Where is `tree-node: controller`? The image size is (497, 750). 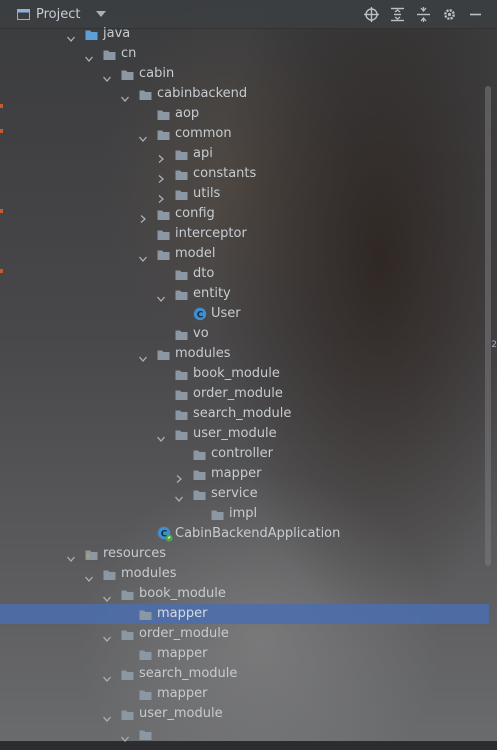 tree-node: controller is located at coordinates (244, 454).